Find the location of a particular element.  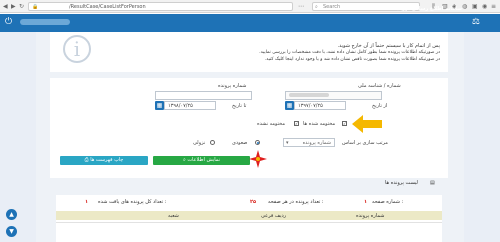

info-icon: i is located at coordinates (77, 49).